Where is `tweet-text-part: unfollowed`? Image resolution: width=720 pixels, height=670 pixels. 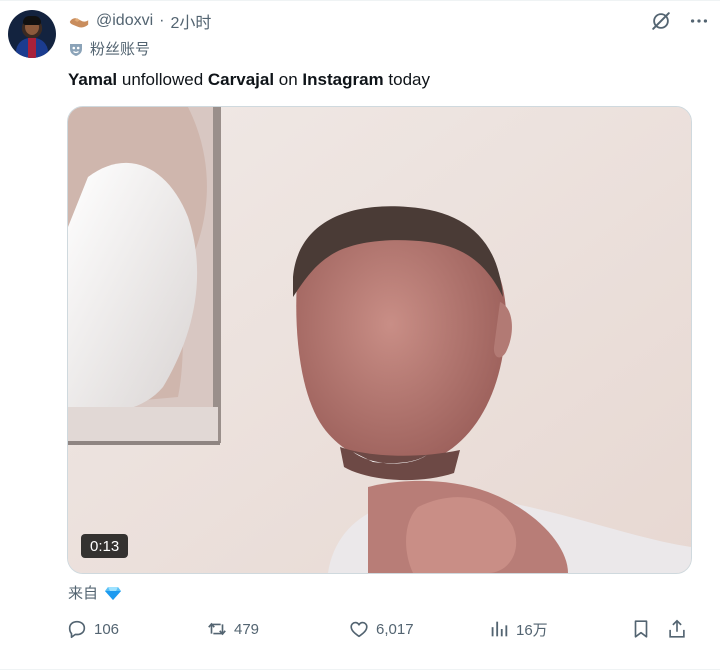 tweet-text-part: unfollowed is located at coordinates (162, 79).